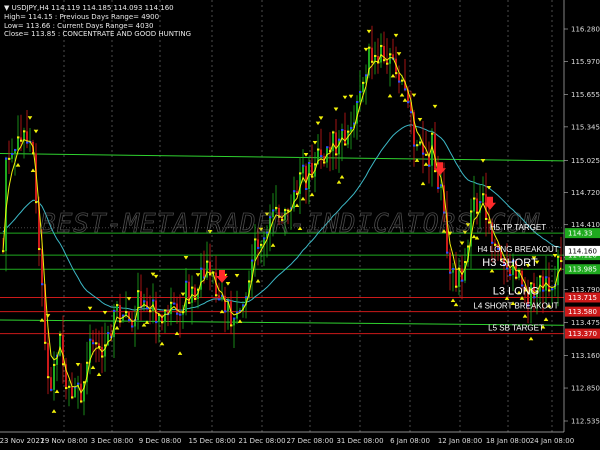 The image size is (600, 450). I want to click on price-label: 115.345, so click(585, 127).